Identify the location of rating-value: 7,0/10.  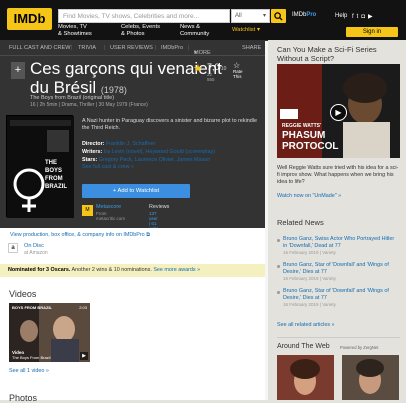
(217, 67).